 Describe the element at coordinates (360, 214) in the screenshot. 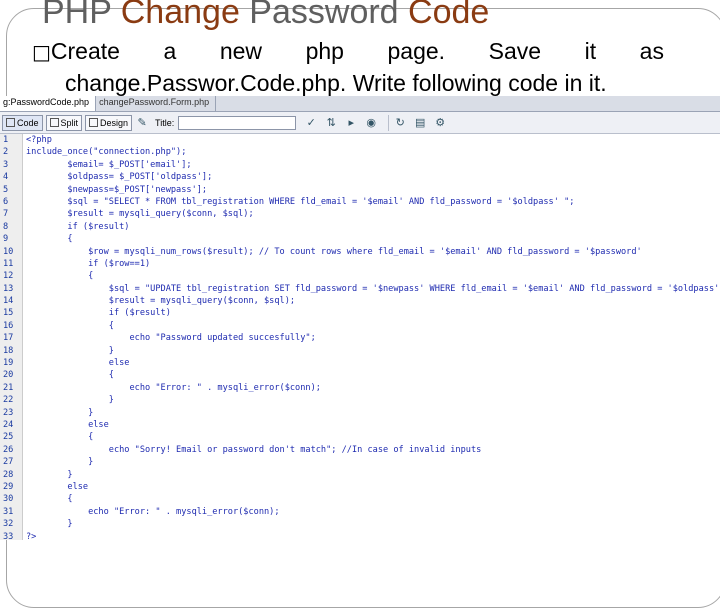

I see `code-line: 7 $result = mysqli_query($conn, $sql);` at that location.